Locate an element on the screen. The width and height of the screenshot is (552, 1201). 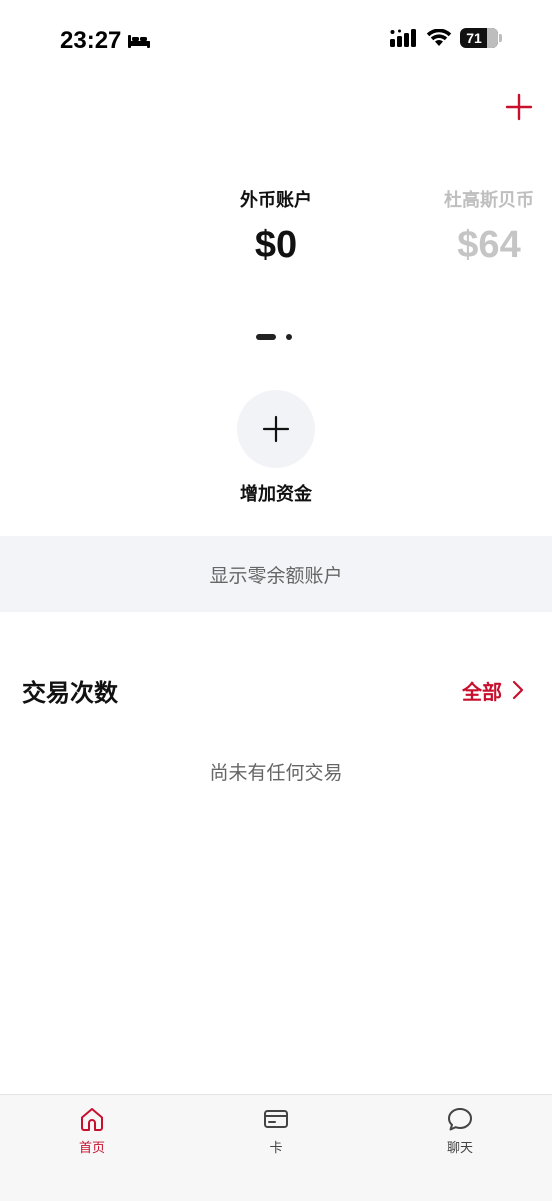
status-indicators: 71 is located at coordinates (446, 38).